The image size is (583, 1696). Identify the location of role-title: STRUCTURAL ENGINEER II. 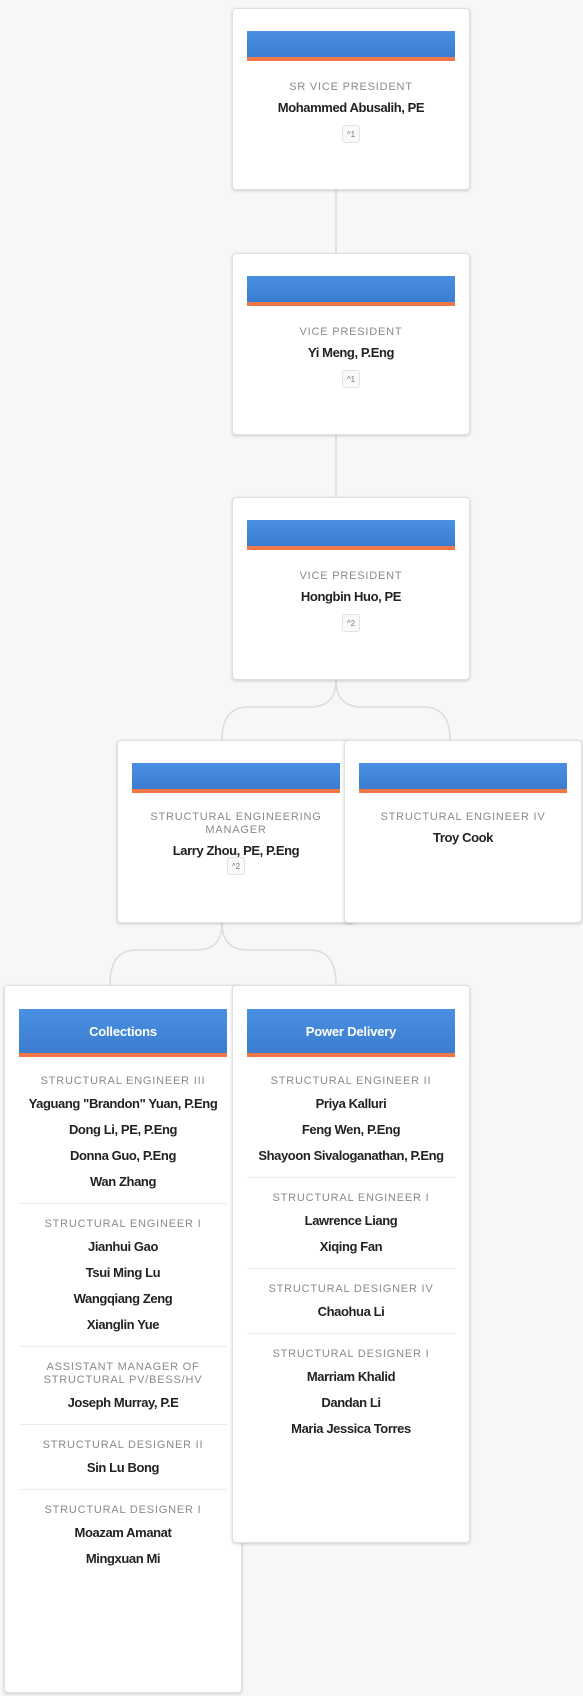
(351, 1081).